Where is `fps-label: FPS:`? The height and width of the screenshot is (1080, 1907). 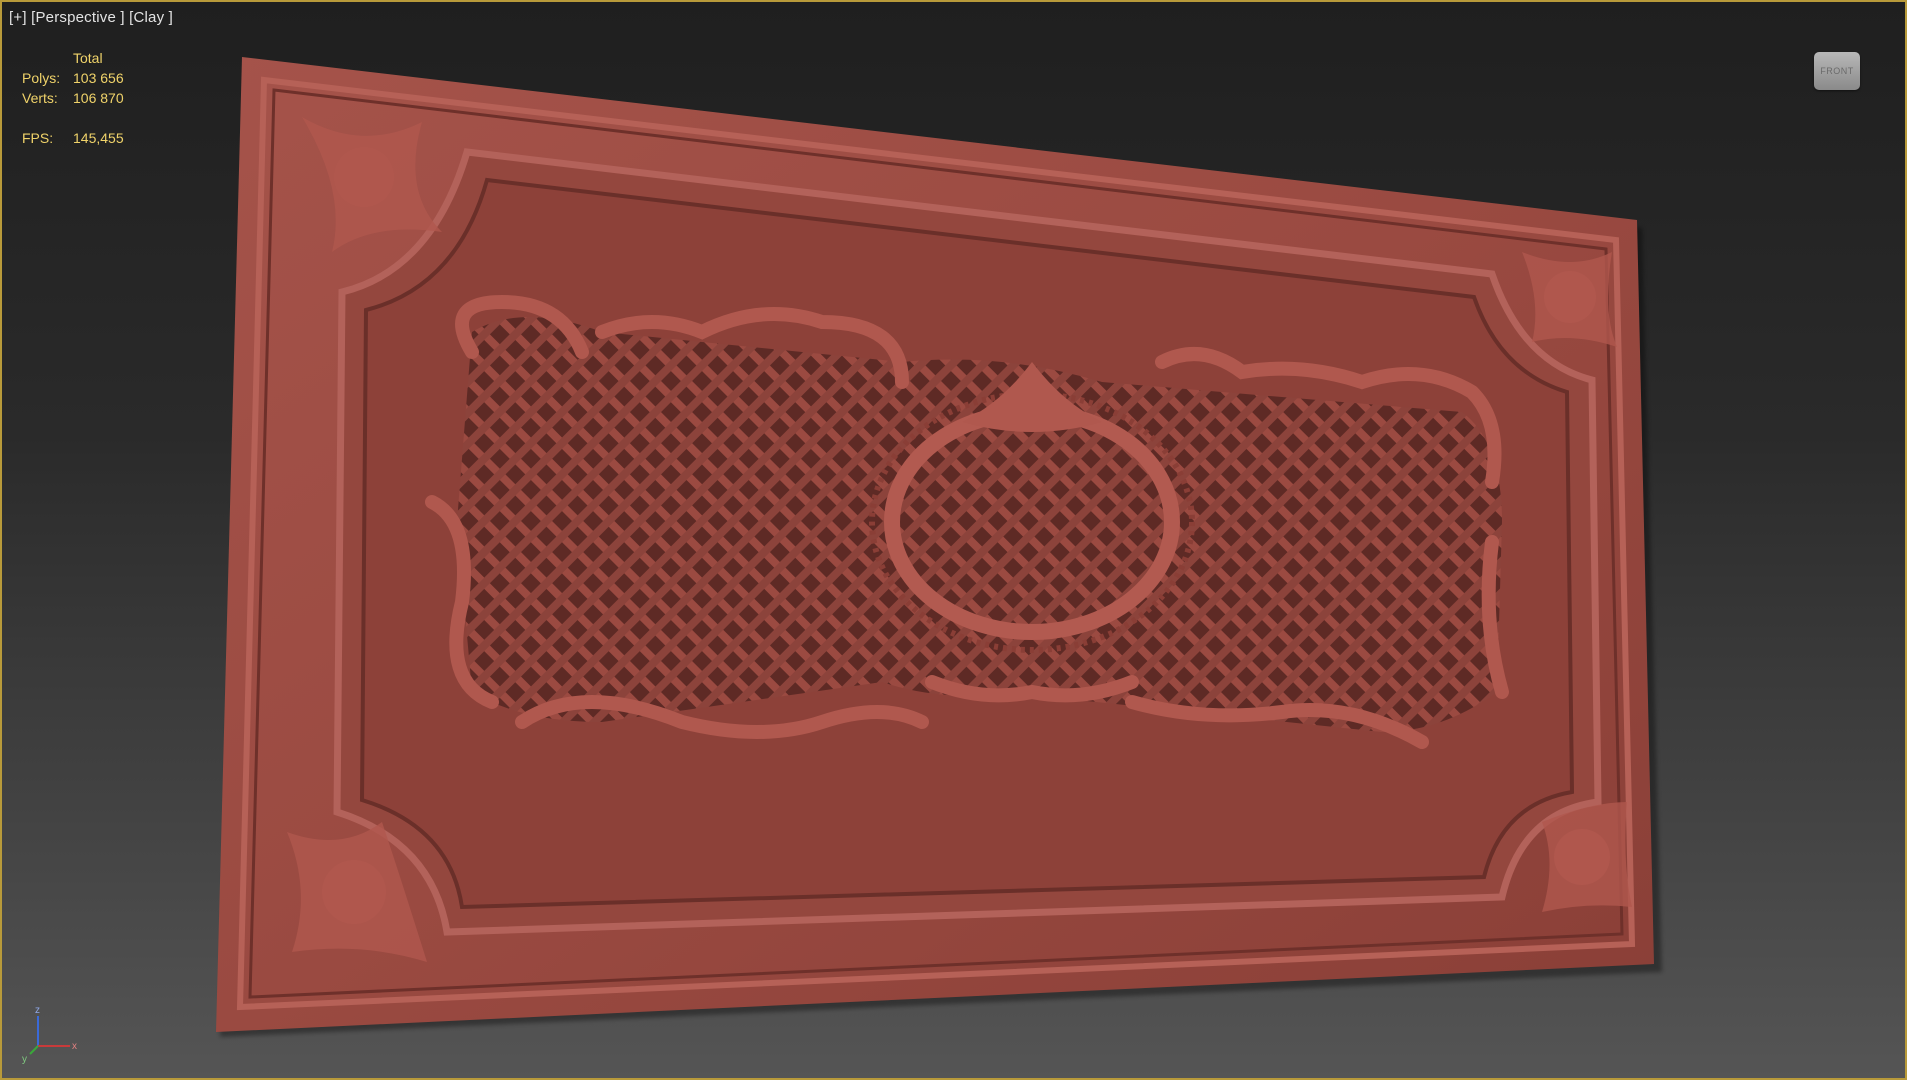
fps-label: FPS: is located at coordinates (38, 138).